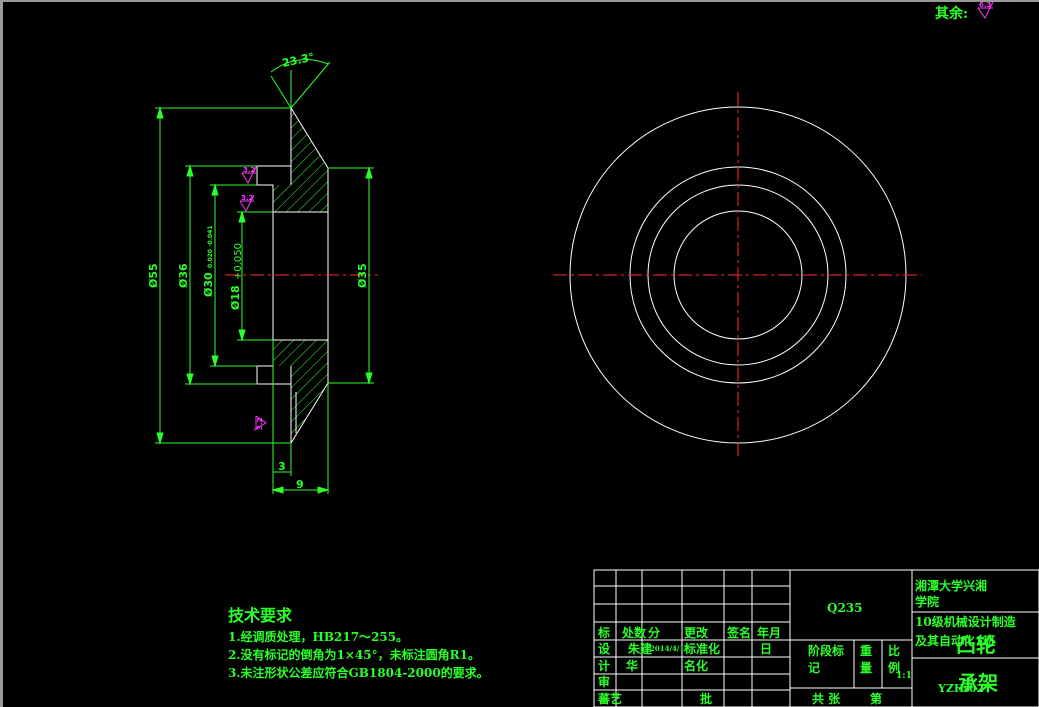 The width and height of the screenshot is (1039, 707). I want to click on dim-width-3-label: 3, so click(282, 466).